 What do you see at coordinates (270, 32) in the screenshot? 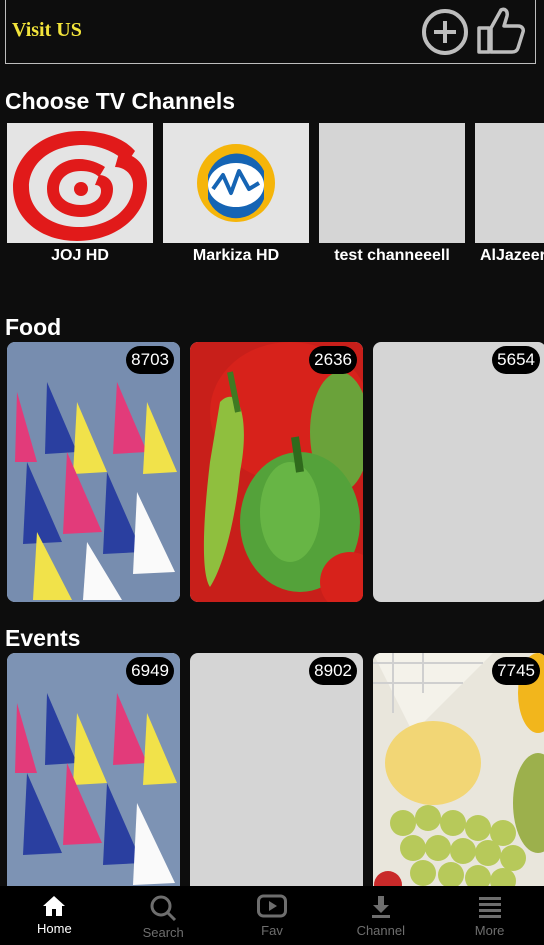
I see `top-banner: Visit US` at bounding box center [270, 32].